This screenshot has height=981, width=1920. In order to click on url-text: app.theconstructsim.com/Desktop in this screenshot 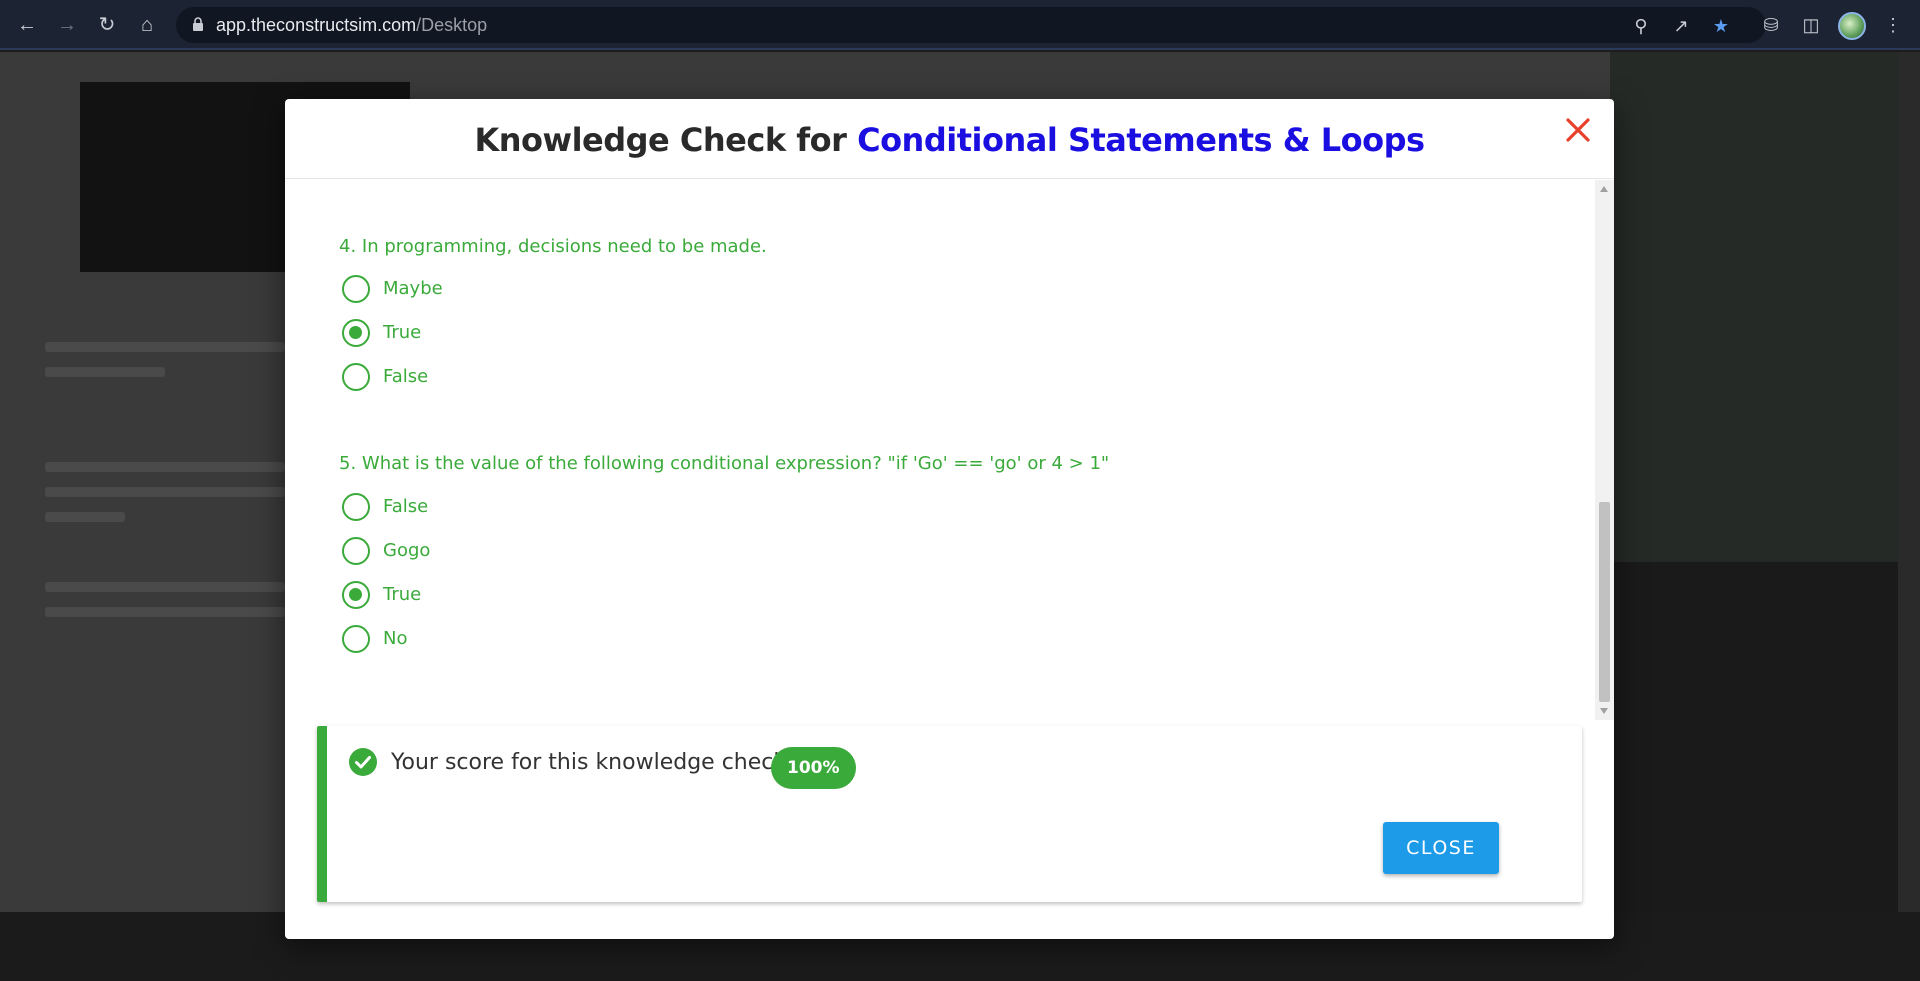, I will do `click(352, 25)`.